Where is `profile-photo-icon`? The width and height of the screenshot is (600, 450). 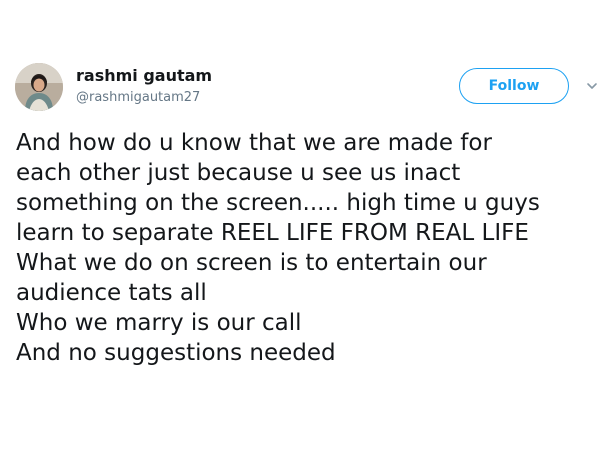 profile-photo-icon is located at coordinates (39, 87).